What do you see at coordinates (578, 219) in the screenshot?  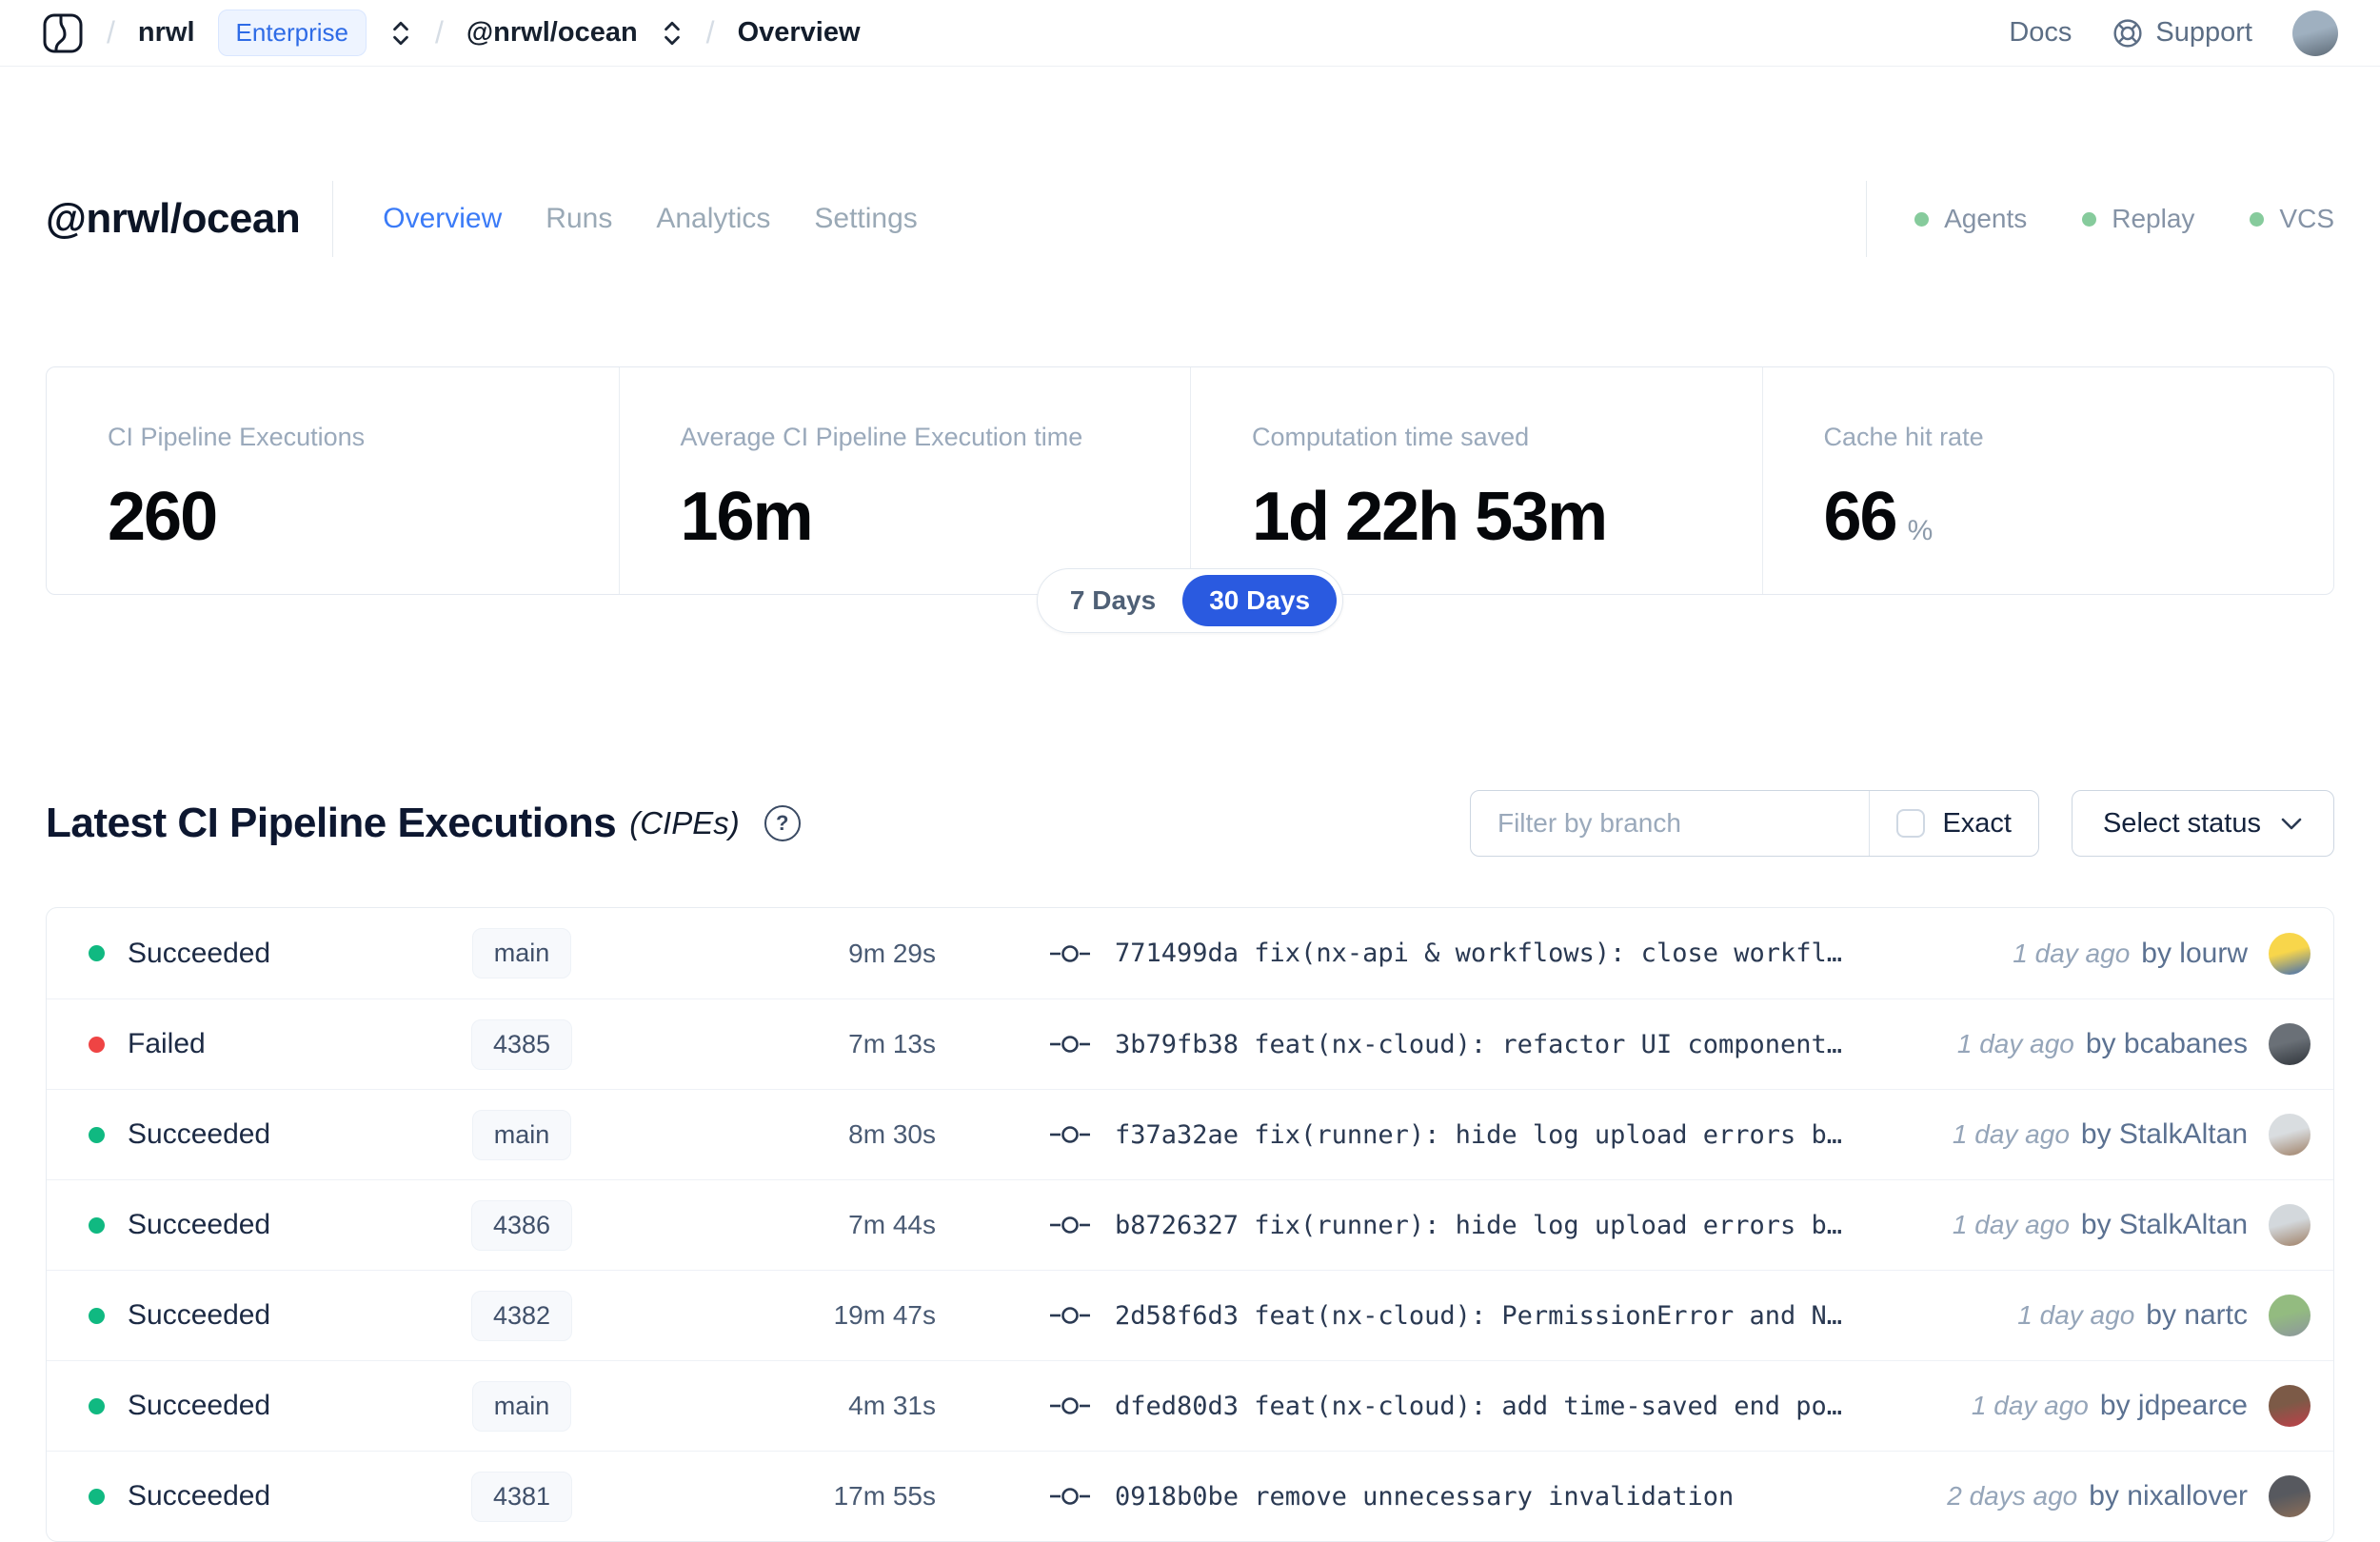 I see `tab-runs: Runs` at bounding box center [578, 219].